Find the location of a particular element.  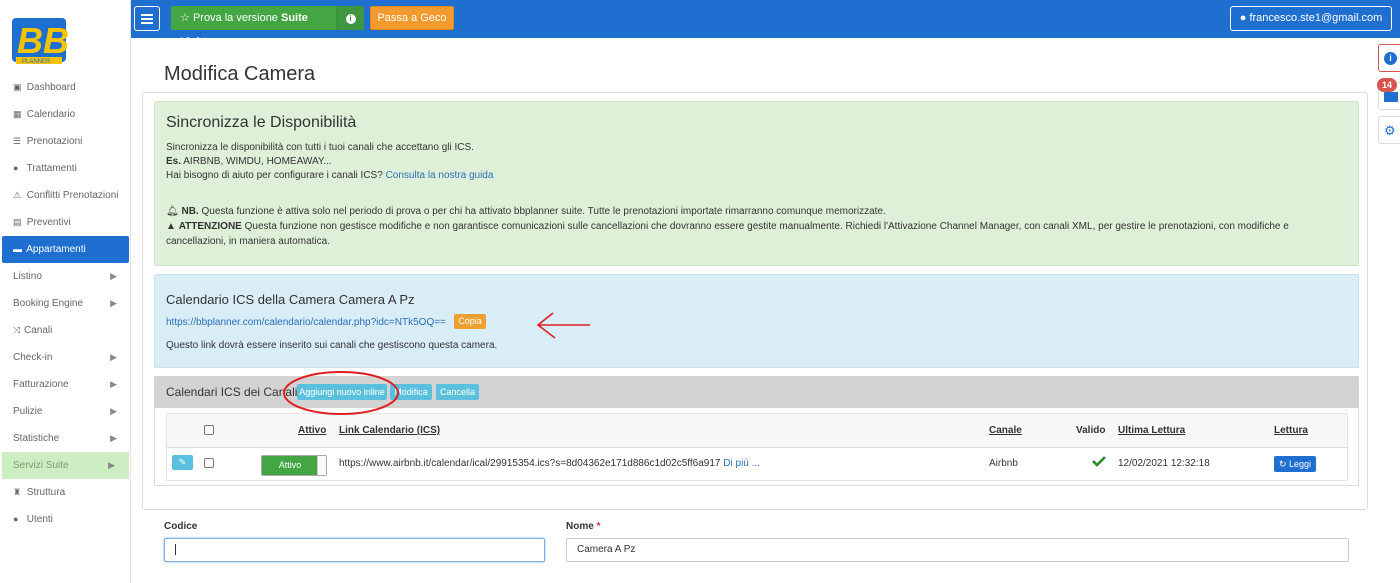

guide-link: Consulta la nostra guida is located at coordinates (440, 175).